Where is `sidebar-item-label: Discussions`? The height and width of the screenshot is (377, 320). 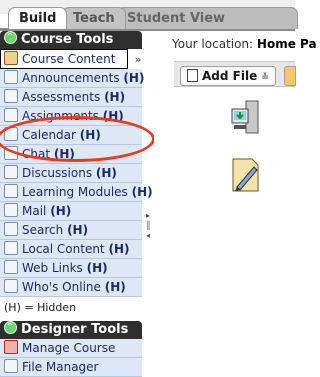 sidebar-item-label: Discussions is located at coordinates (57, 173).